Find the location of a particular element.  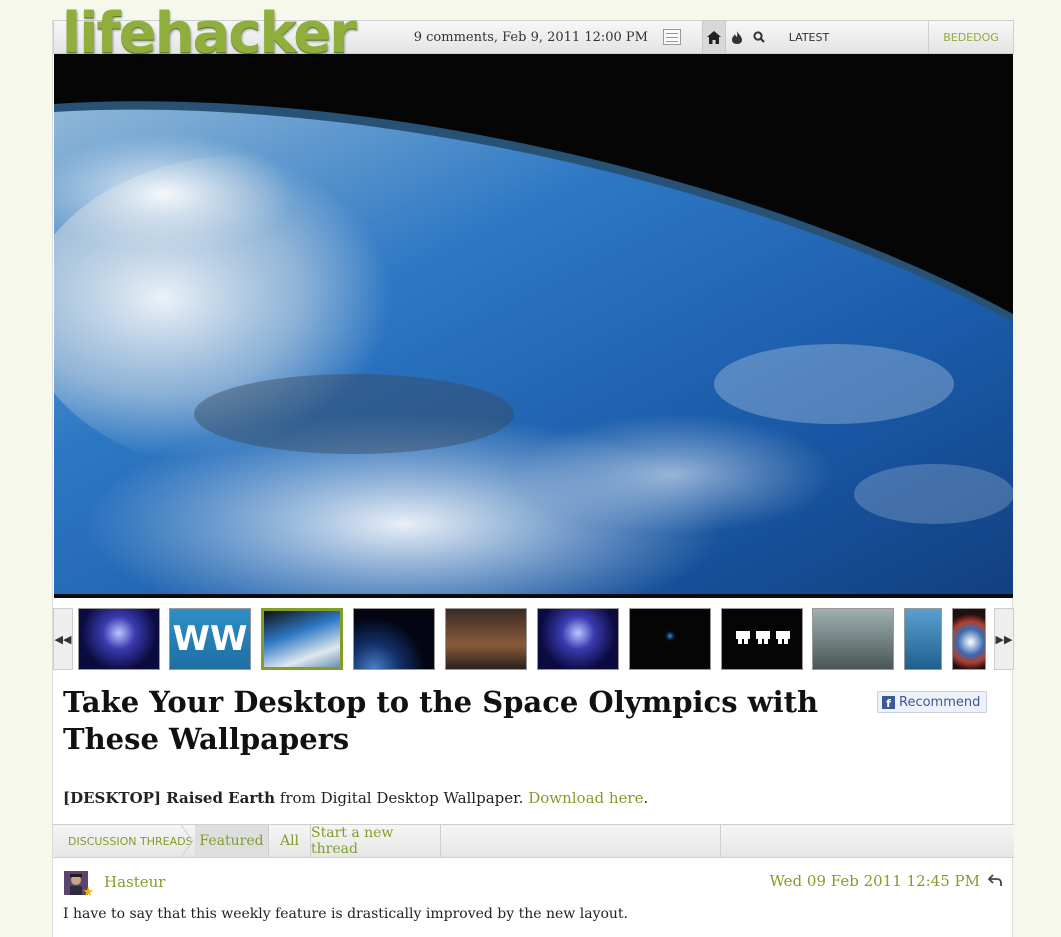

fire-icon is located at coordinates (737, 37).